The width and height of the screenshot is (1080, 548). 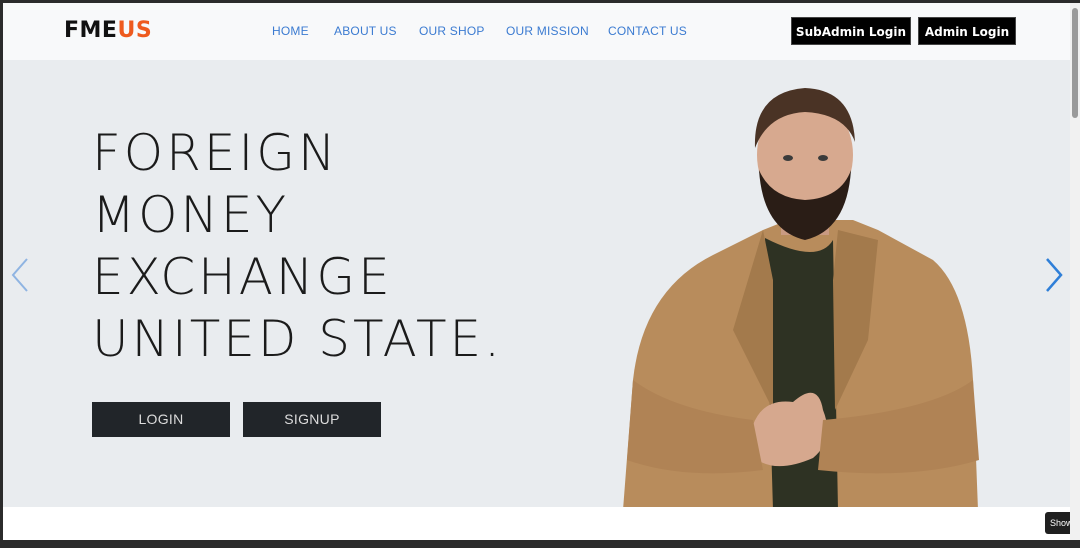 I want to click on carousel-next-icon, so click(x=1053, y=275).